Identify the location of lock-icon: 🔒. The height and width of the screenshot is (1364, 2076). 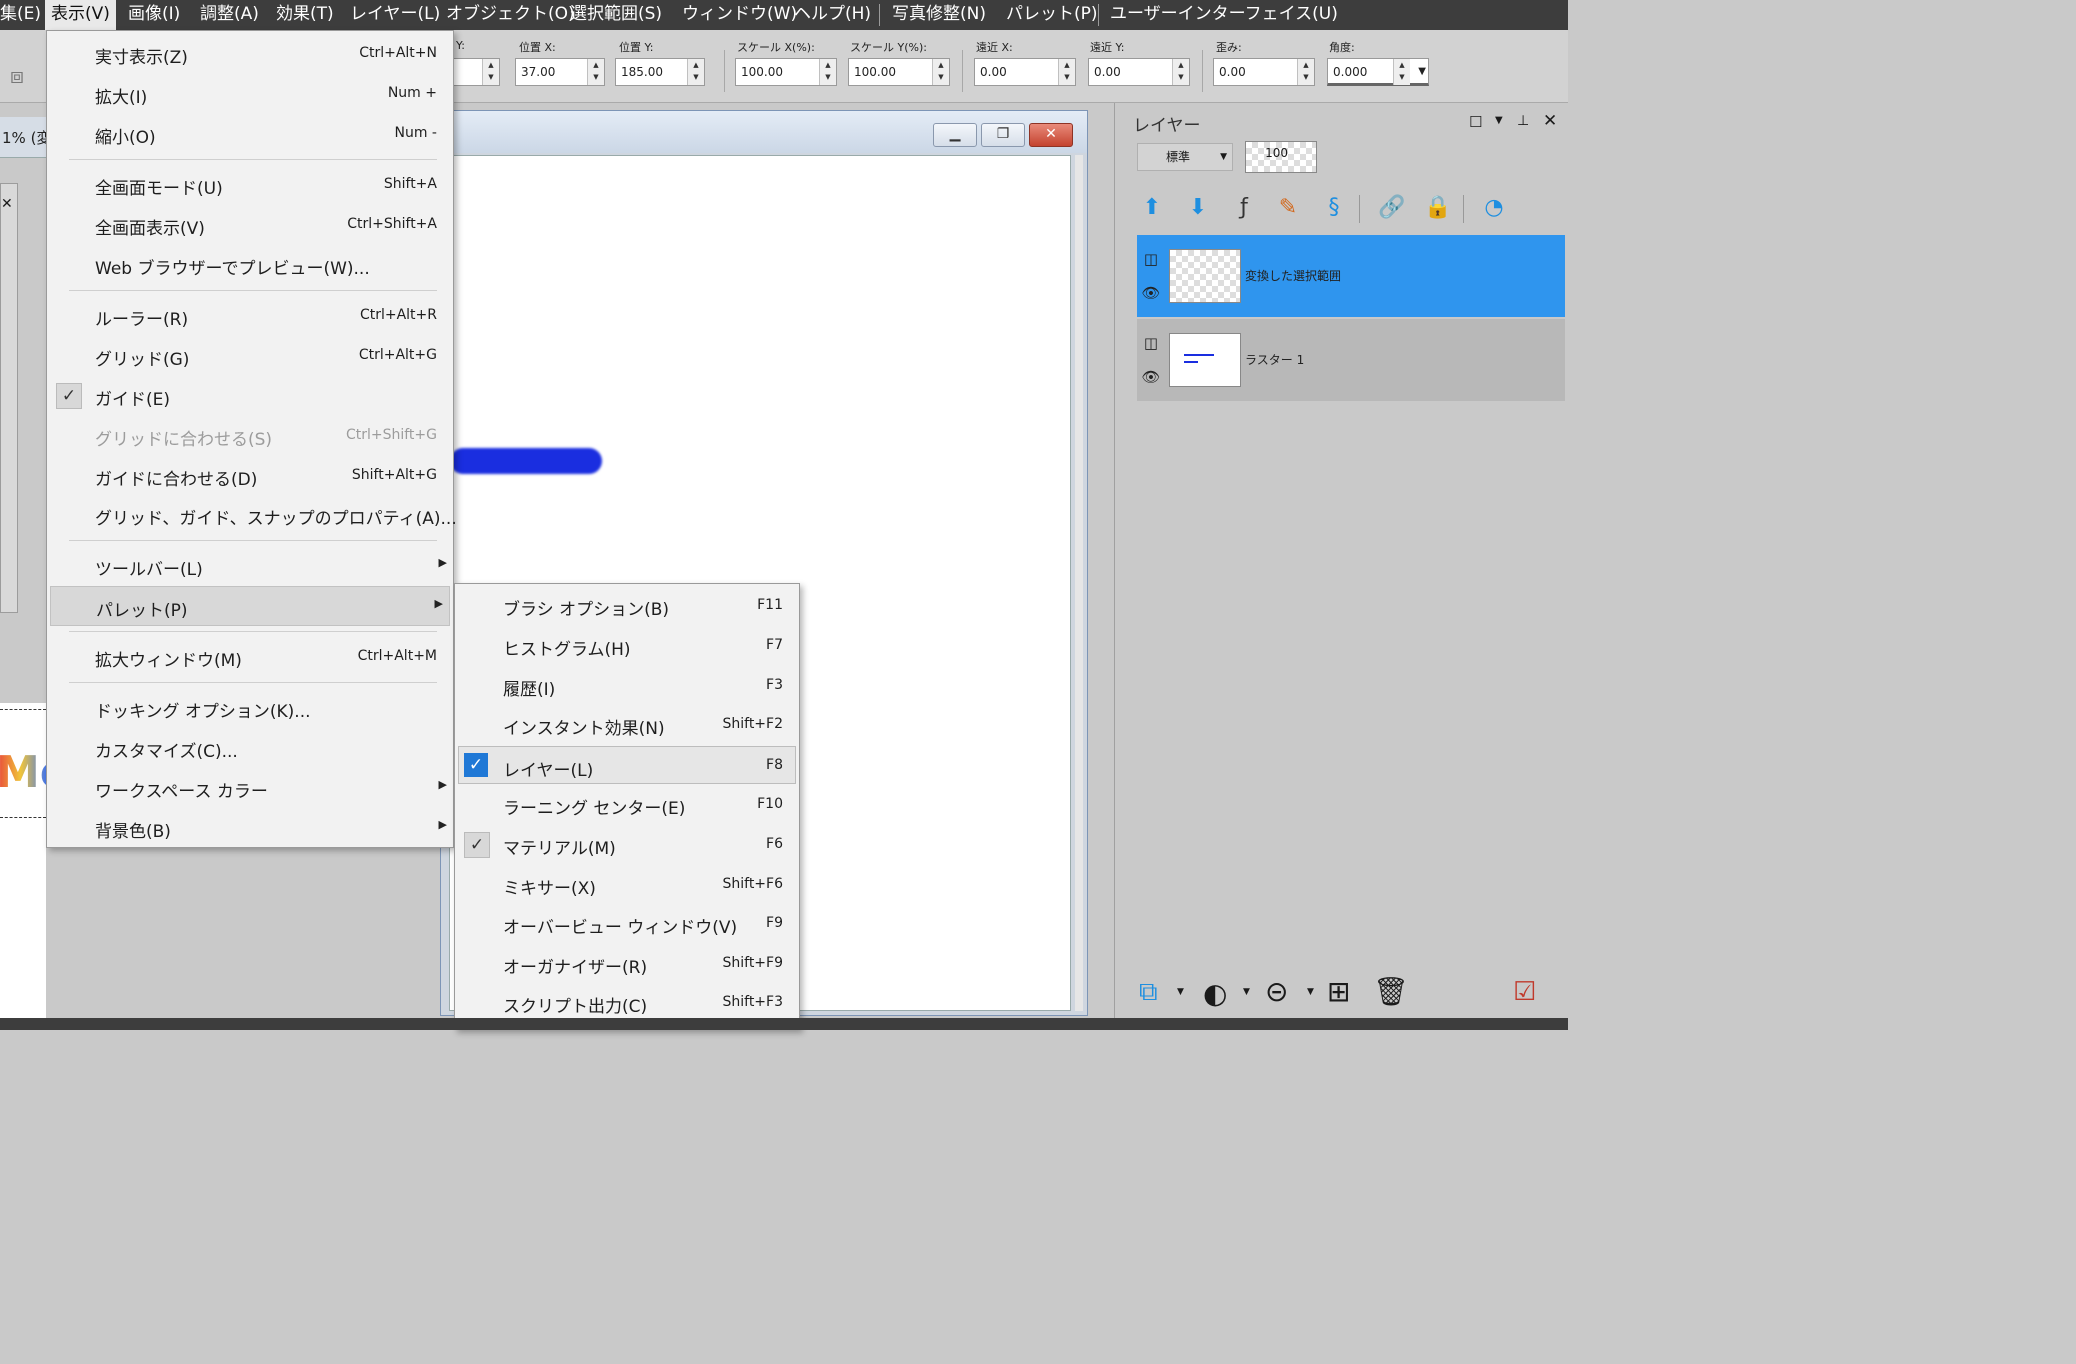
(1438, 208).